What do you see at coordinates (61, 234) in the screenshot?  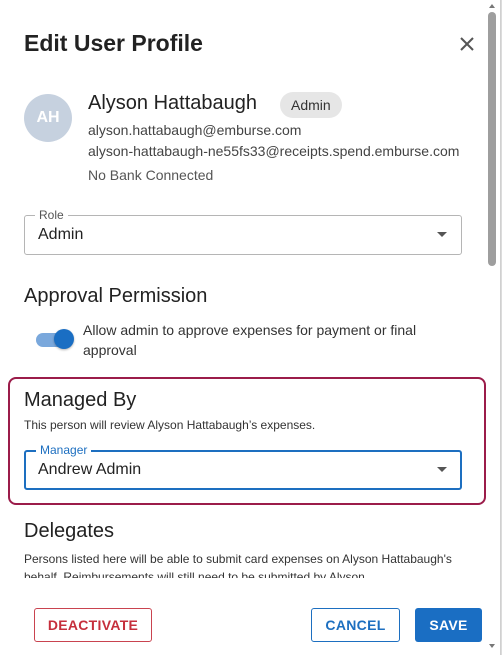 I see `role-value: Admin` at bounding box center [61, 234].